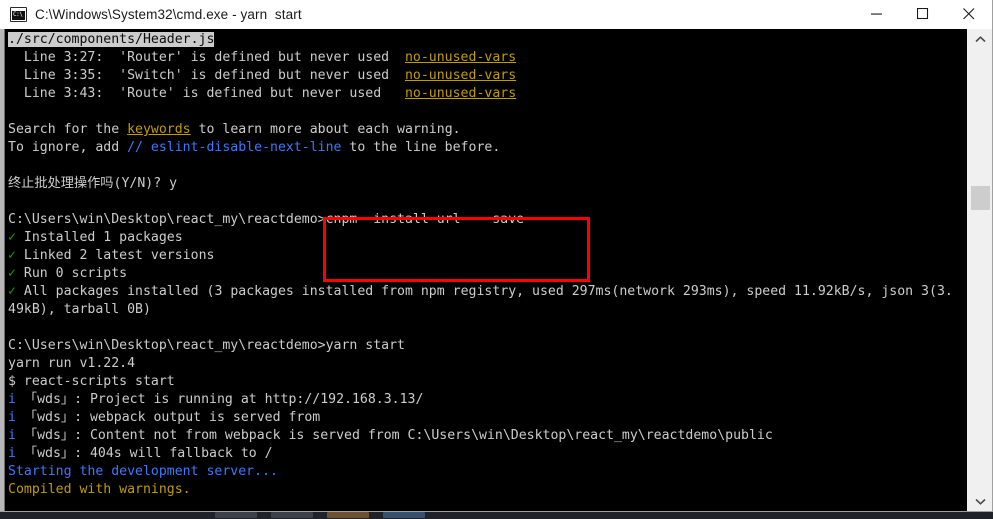  Describe the element at coordinates (487, 238) in the screenshot. I see `terminal-line: ✓ Installed 1 packages` at that location.